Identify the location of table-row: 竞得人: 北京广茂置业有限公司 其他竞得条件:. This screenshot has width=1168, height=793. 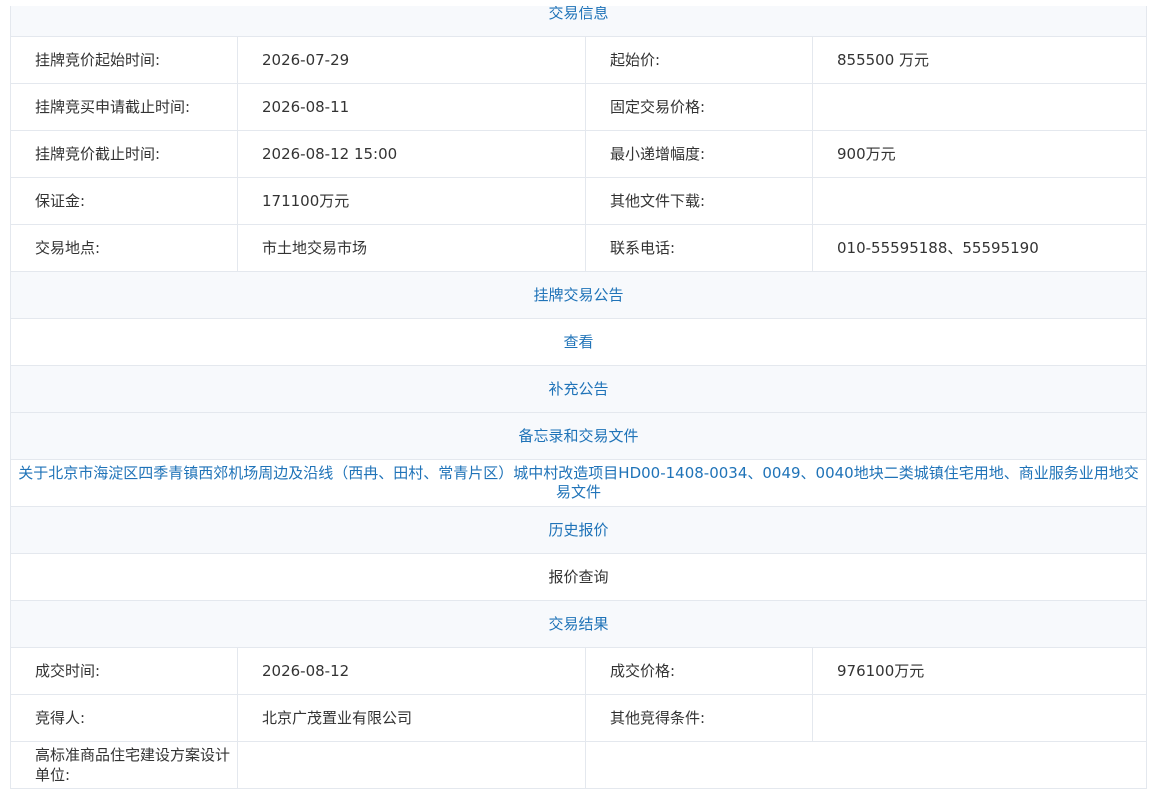
(579, 718).